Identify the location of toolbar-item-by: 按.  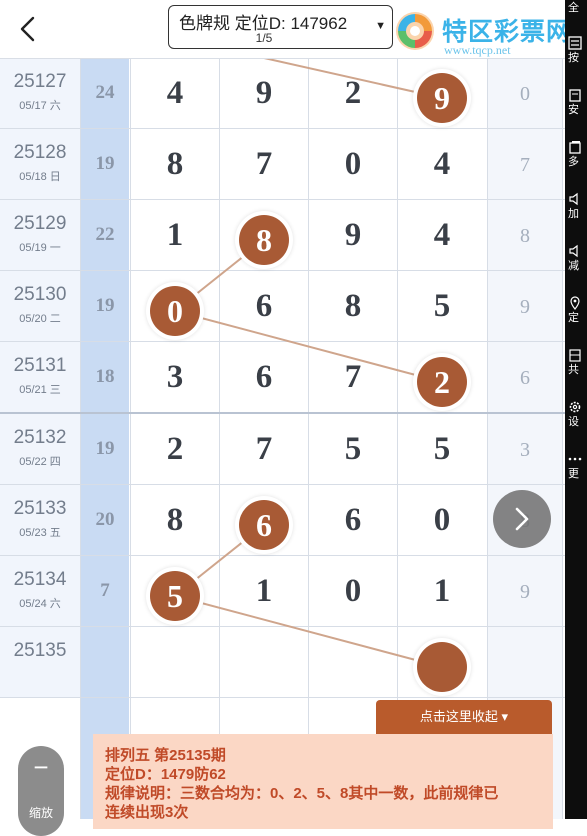
(577, 50).